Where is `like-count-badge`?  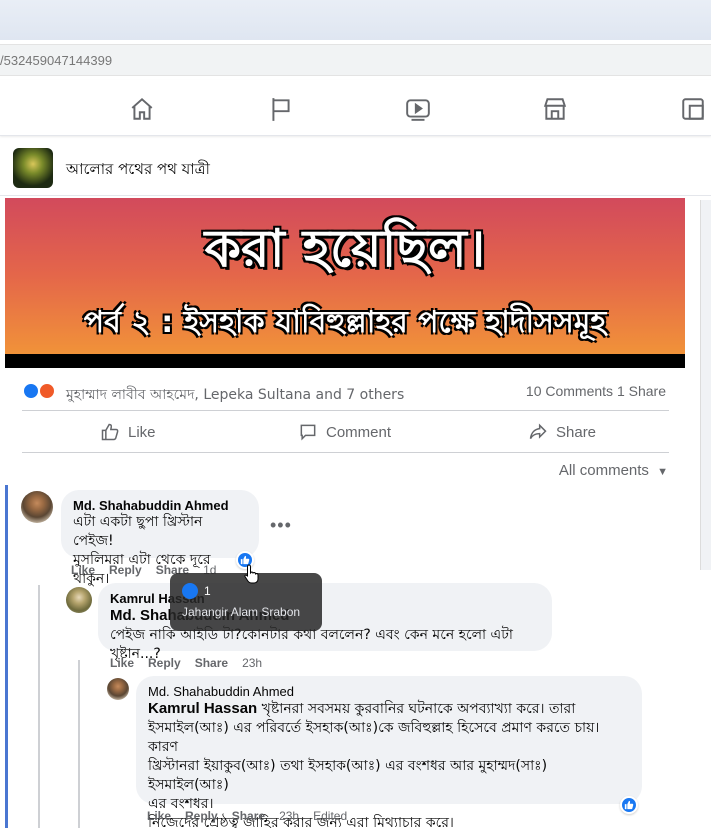 like-count-badge is located at coordinates (629, 805).